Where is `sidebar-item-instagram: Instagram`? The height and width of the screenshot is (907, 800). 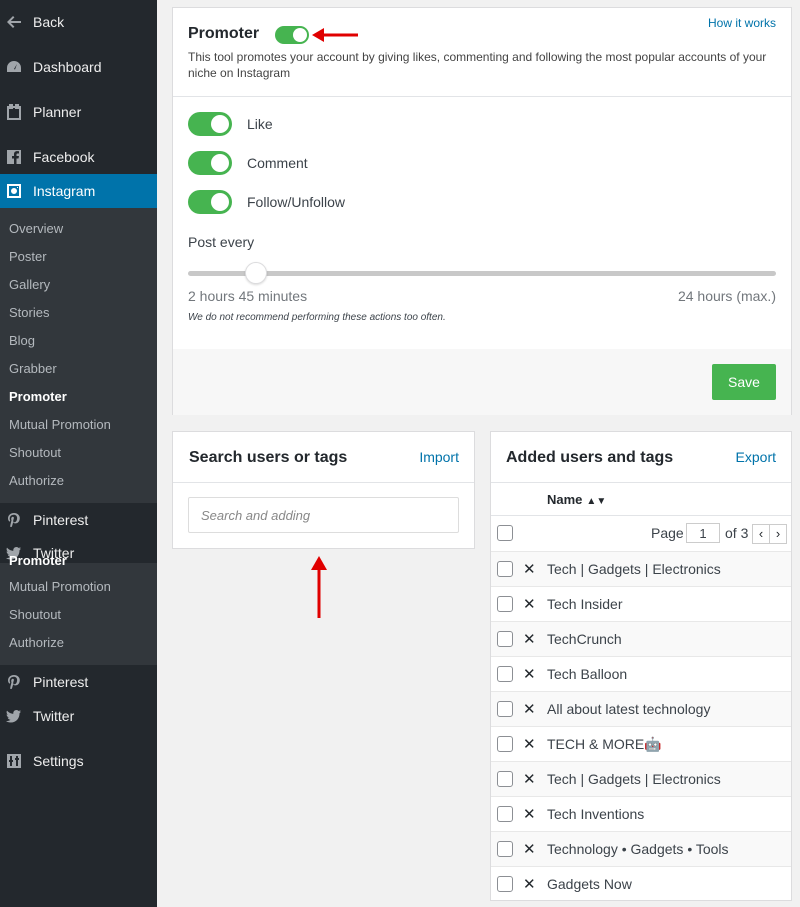 sidebar-item-instagram: Instagram is located at coordinates (78, 191).